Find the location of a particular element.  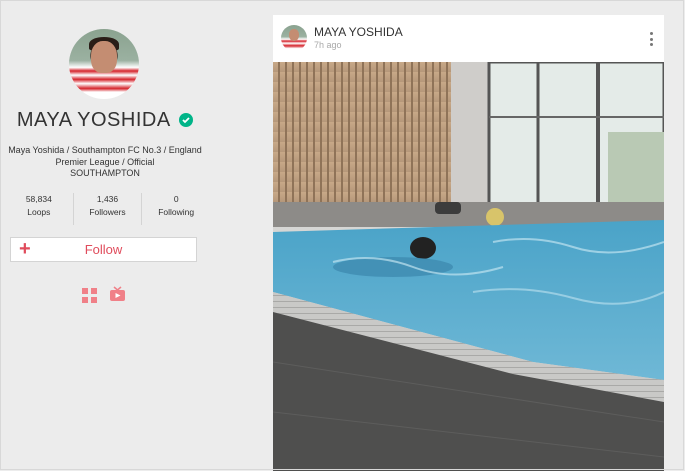

profile-stats: 58,834 Loops 1,436 Followers 0 Following is located at coordinates (107, 209).